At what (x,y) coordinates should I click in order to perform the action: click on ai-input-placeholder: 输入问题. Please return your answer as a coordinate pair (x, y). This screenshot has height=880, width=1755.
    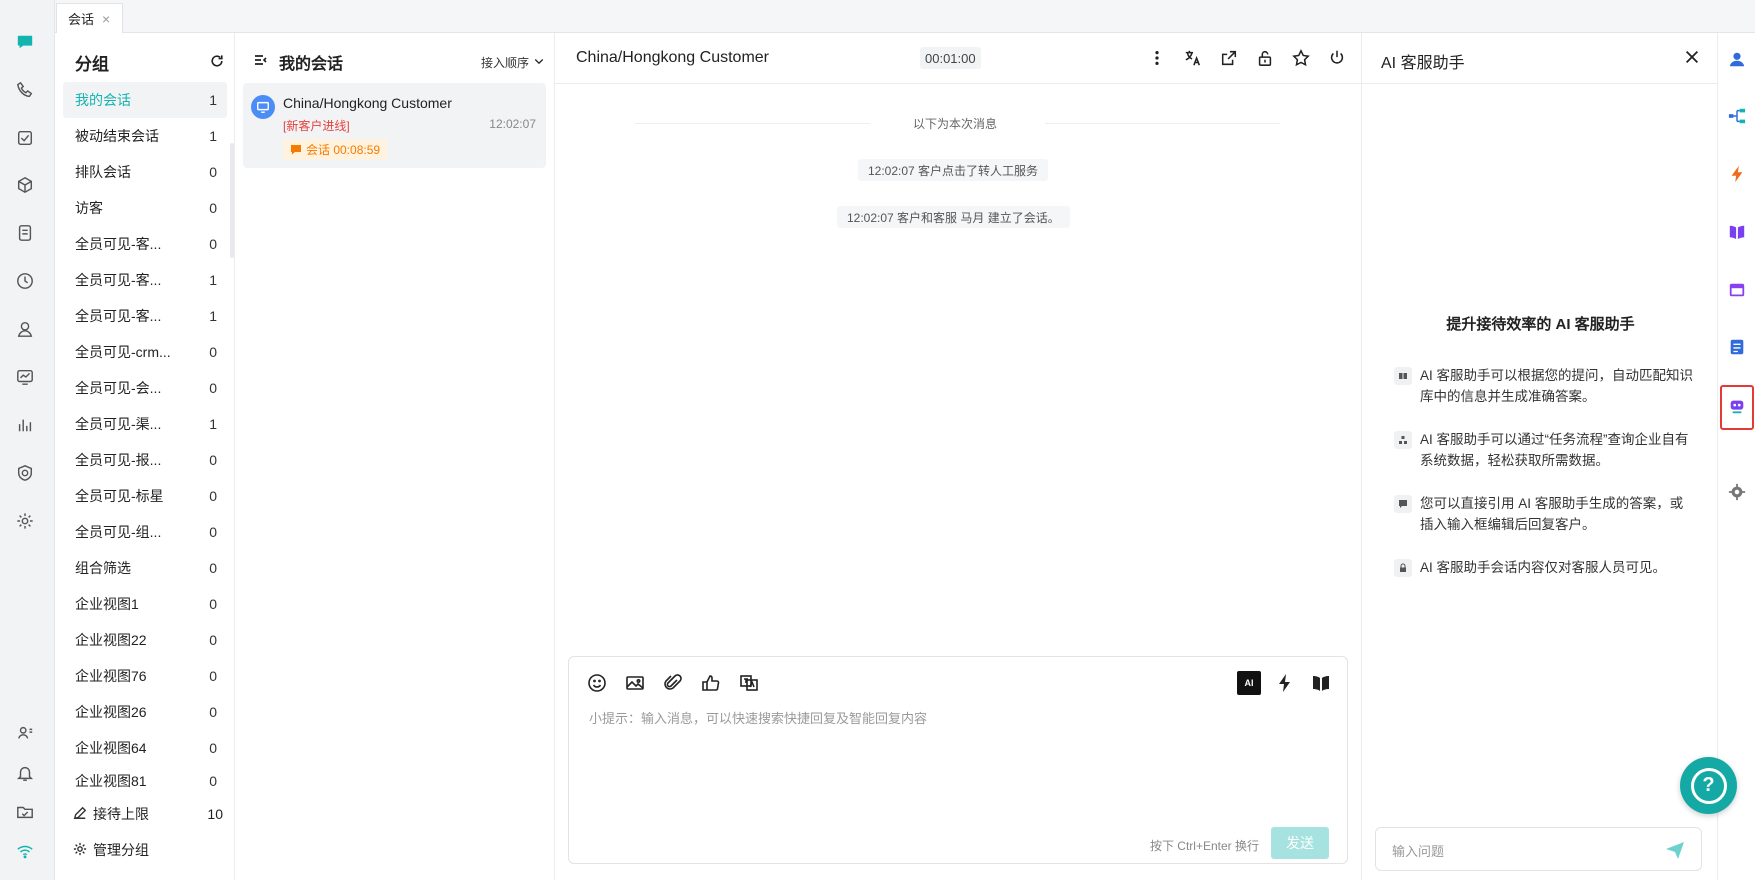
    Looking at the image, I should click on (1418, 851).